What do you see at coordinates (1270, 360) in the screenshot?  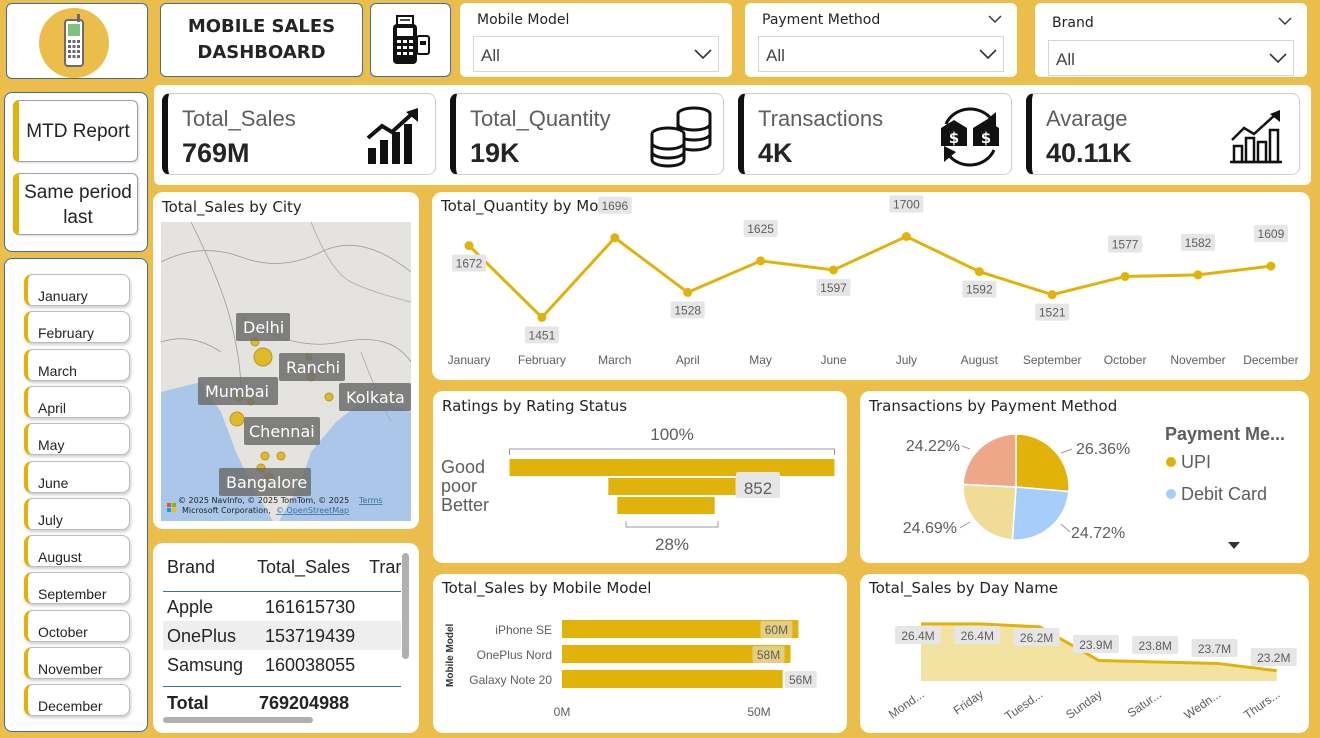 I see `x-axis-tick: December` at bounding box center [1270, 360].